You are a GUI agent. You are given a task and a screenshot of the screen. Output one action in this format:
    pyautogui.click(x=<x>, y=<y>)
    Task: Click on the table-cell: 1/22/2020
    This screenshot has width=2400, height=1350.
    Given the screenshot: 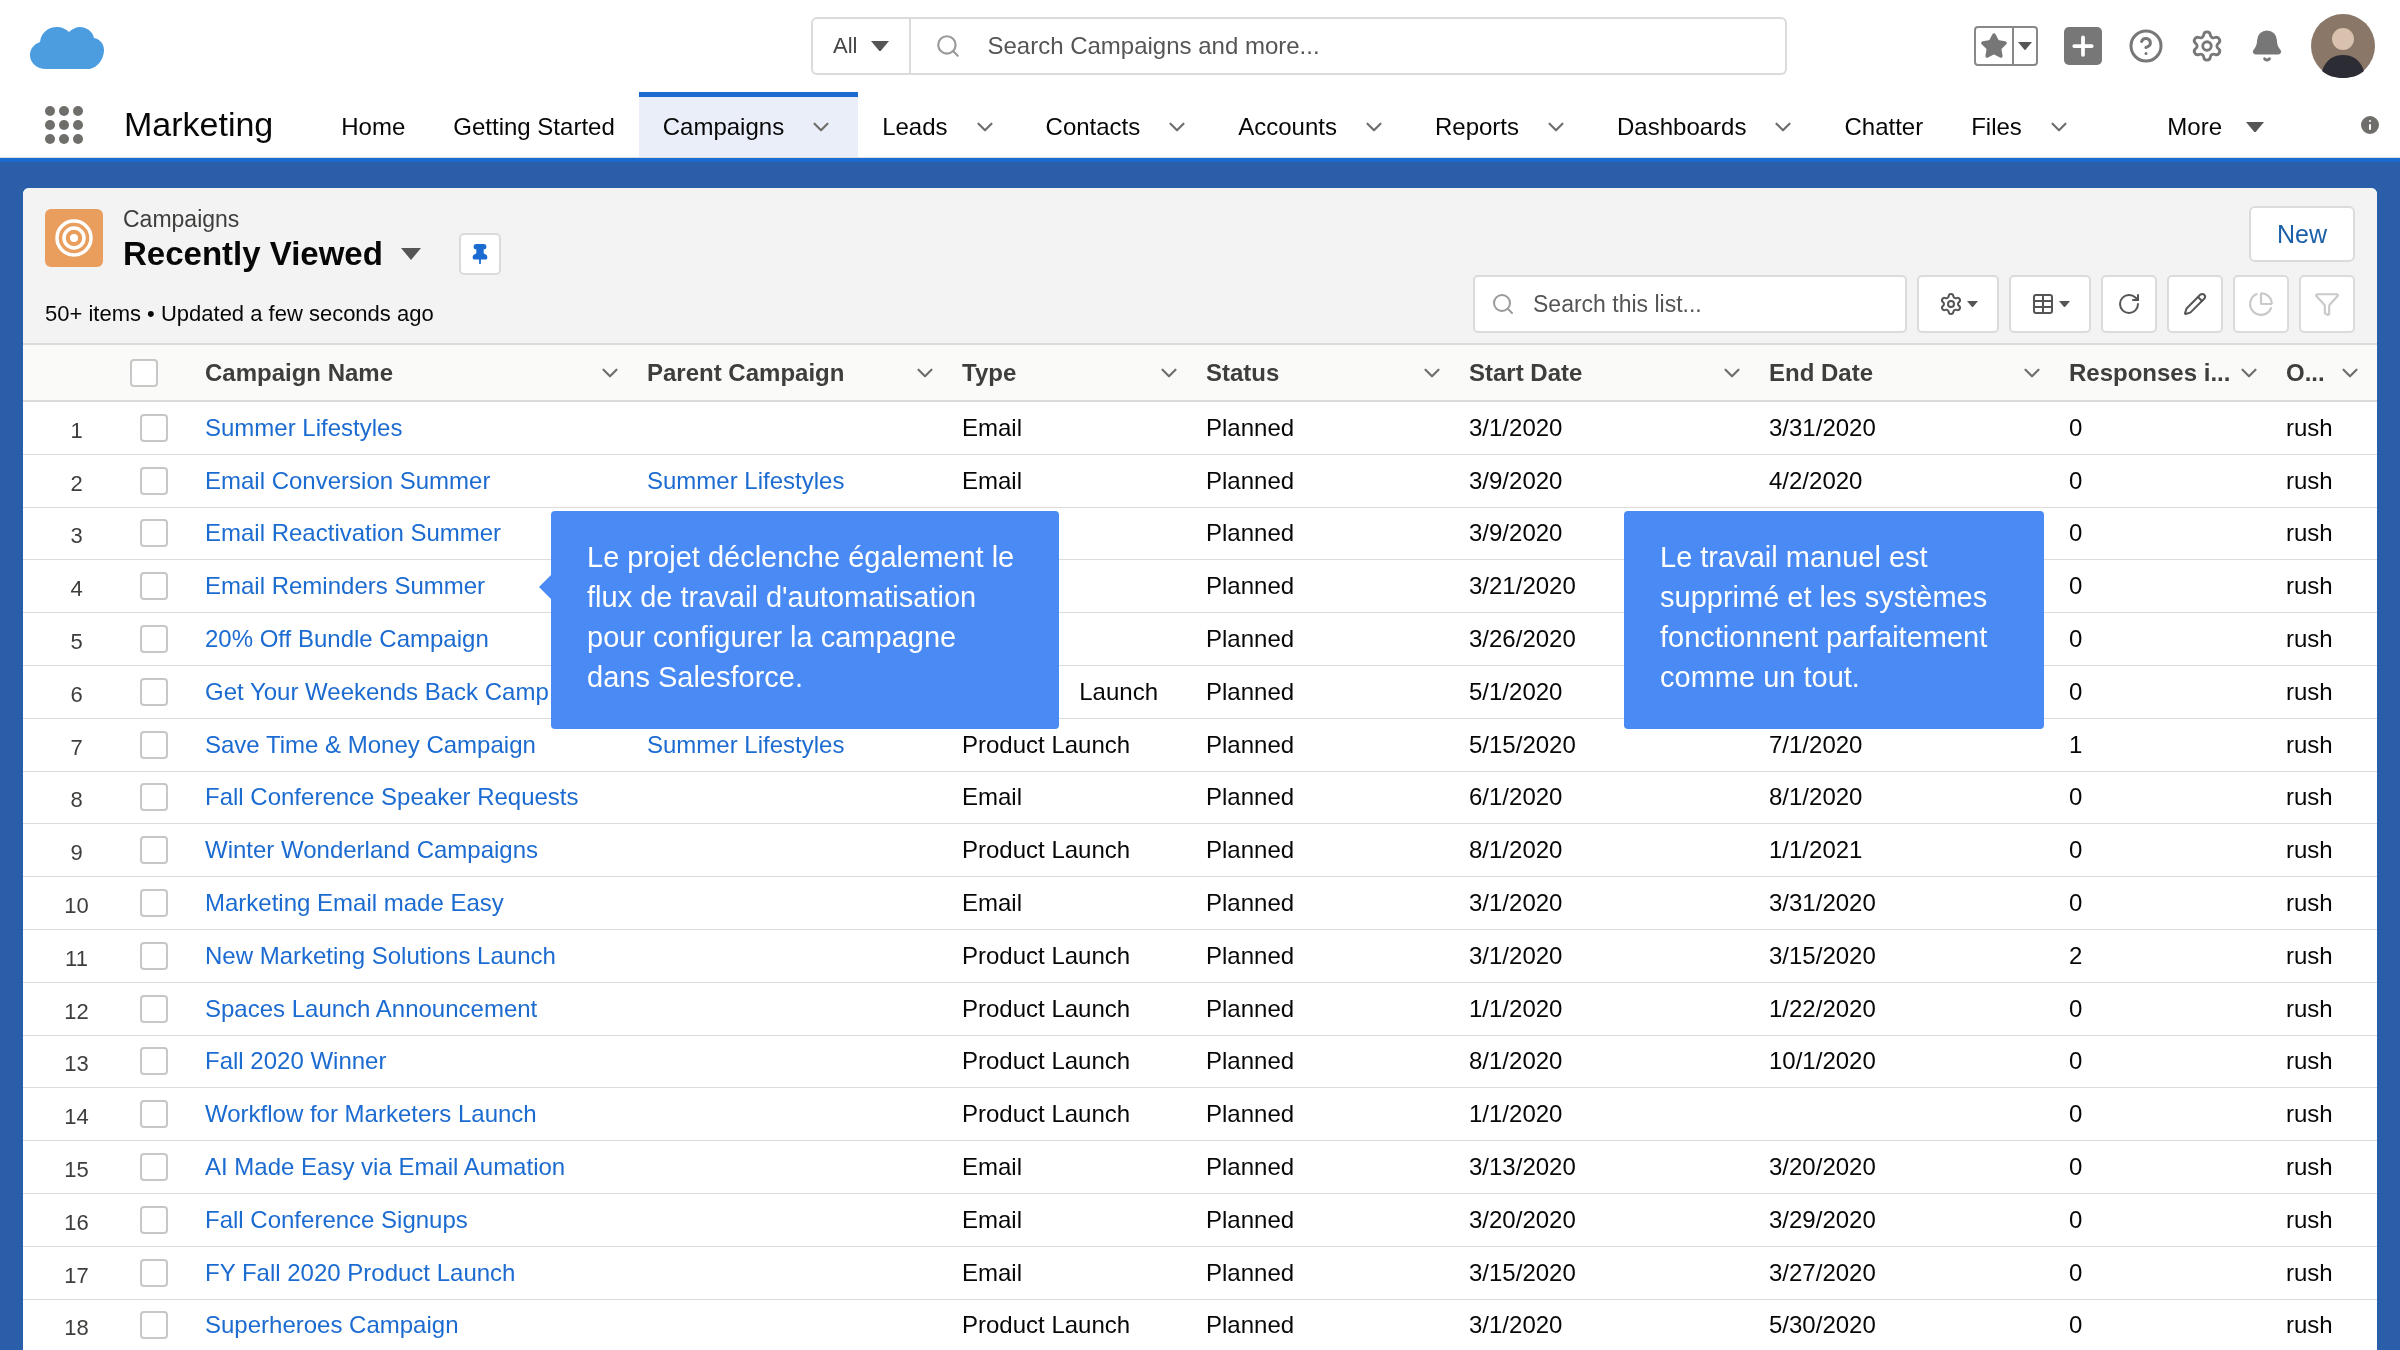 What is the action you would take?
    pyautogui.click(x=1822, y=1008)
    